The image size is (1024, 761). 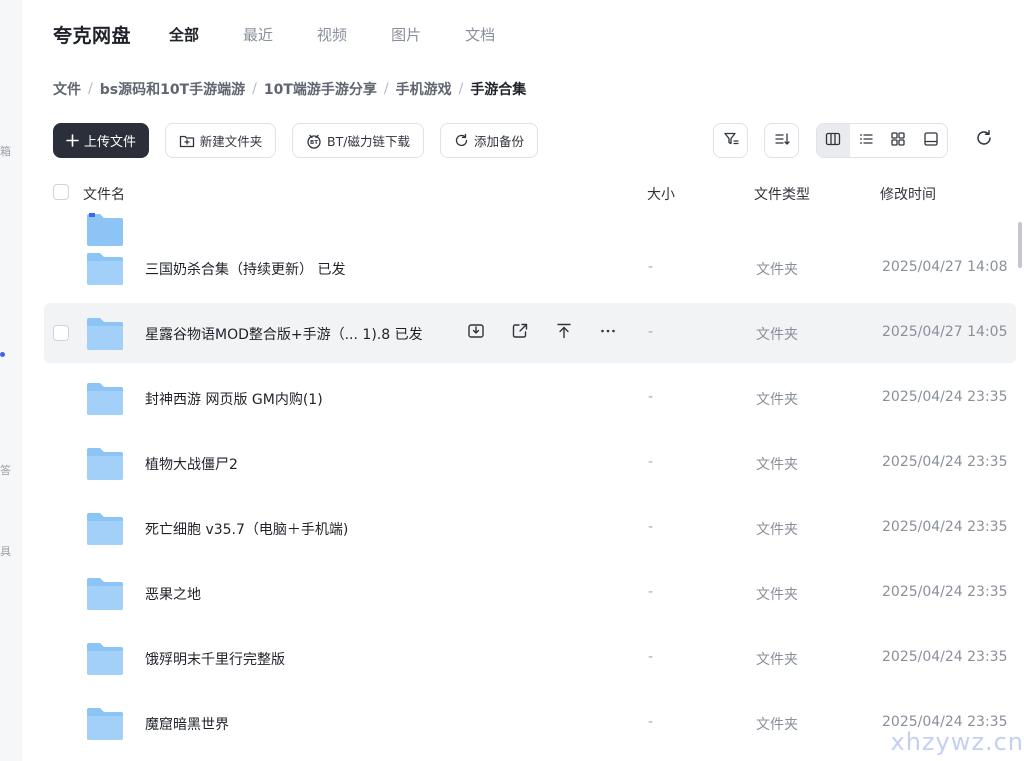 What do you see at coordinates (782, 194) in the screenshot?
I see `column-type-header: 文件类型` at bounding box center [782, 194].